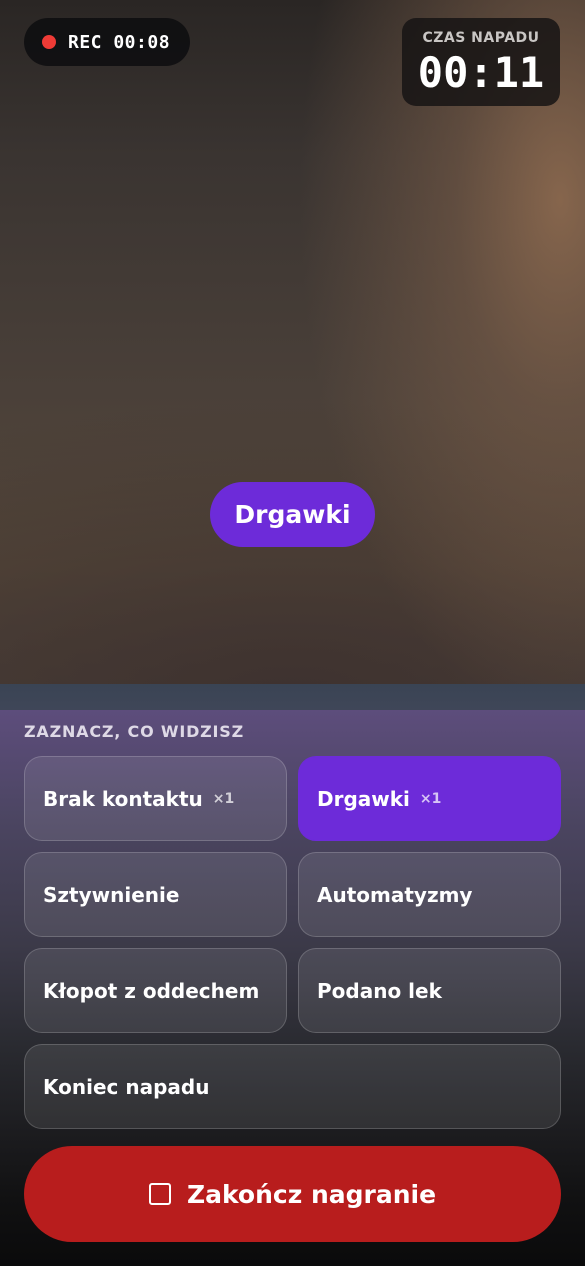  I want to click on option-label: Brak kontaktu, so click(123, 798).